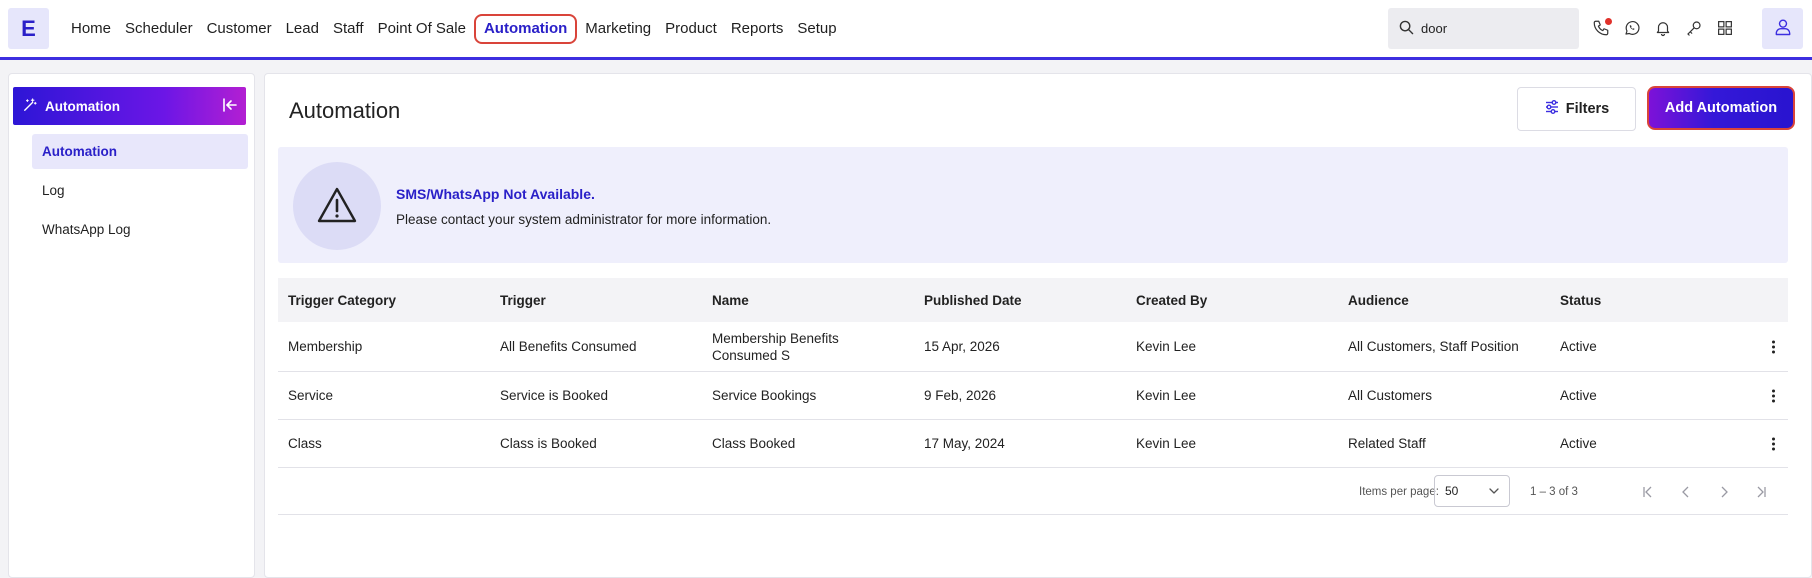  Describe the element at coordinates (960, 395) in the screenshot. I see `cell-published-date: 9 Feb, 2026` at that location.